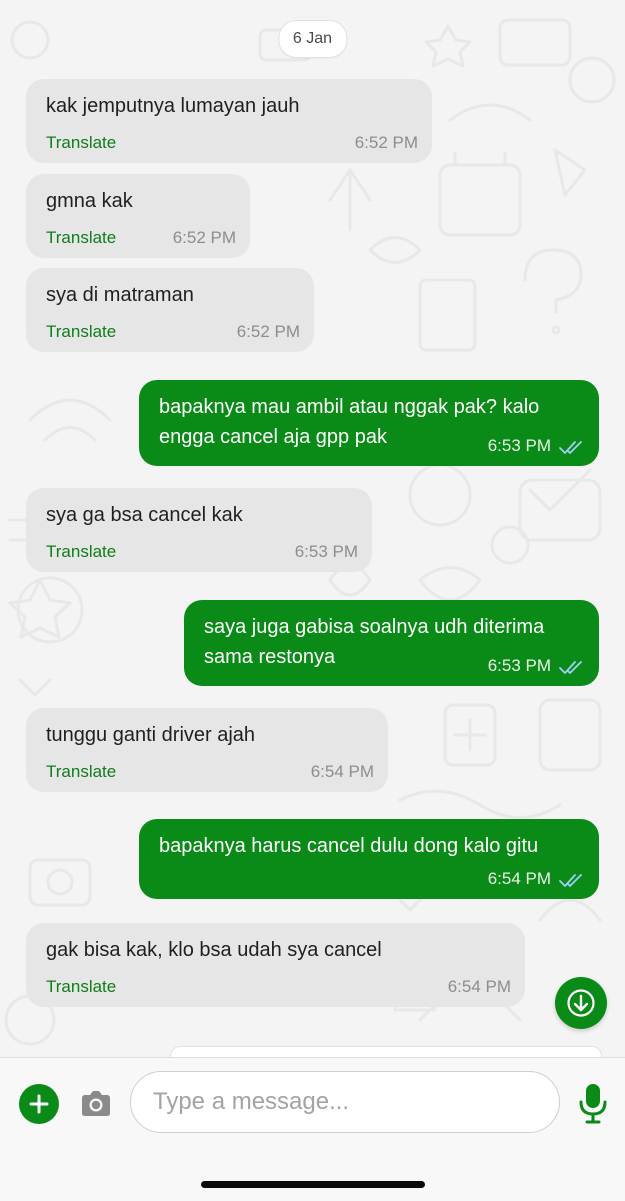 The height and width of the screenshot is (1201, 625). What do you see at coordinates (173, 106) in the screenshot?
I see `message-text: kak jemputnya lumayan jauh` at bounding box center [173, 106].